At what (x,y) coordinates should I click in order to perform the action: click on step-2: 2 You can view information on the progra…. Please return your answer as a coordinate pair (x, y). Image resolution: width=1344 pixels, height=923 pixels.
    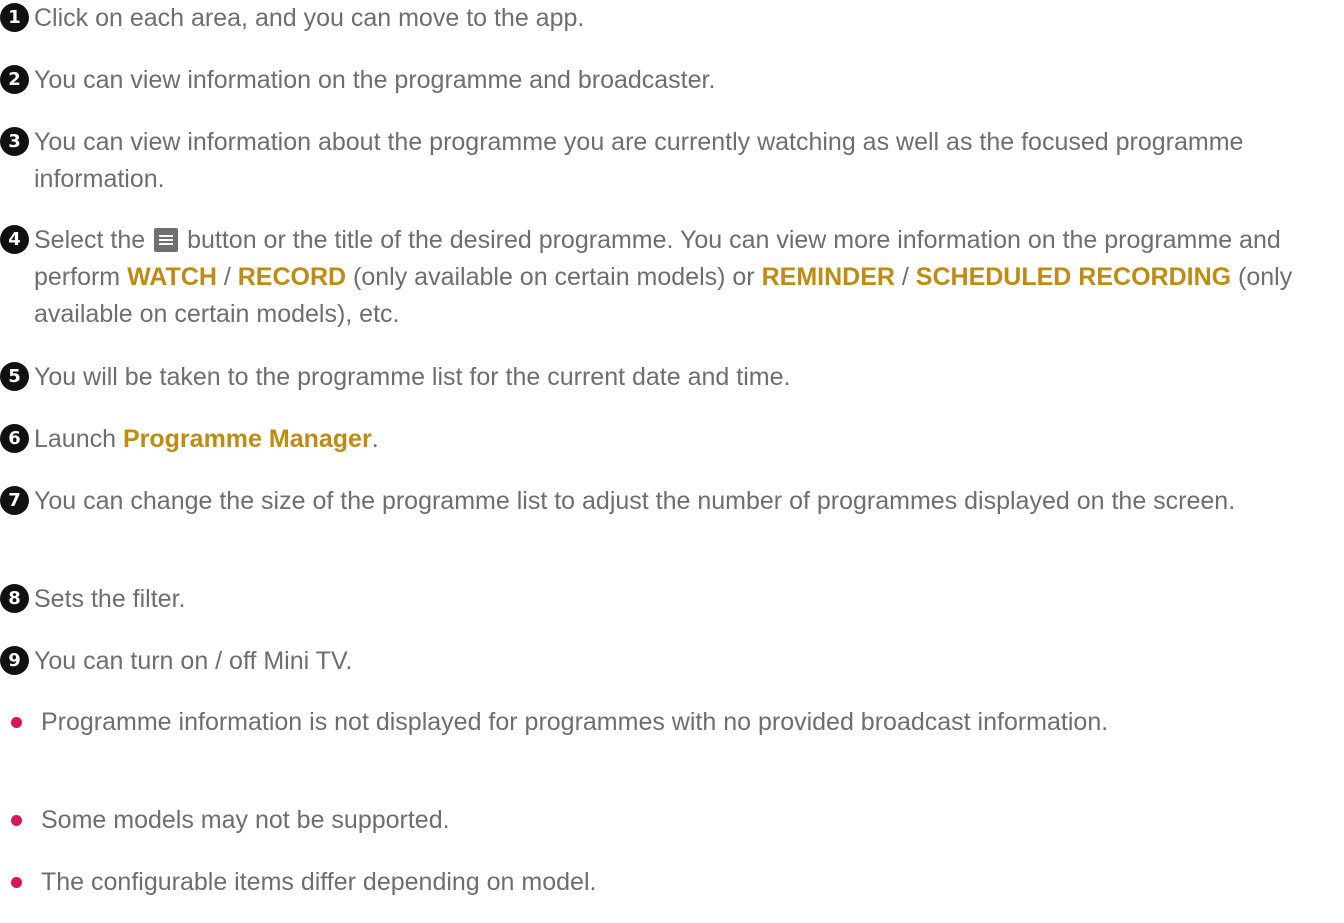
    Looking at the image, I should click on (670, 80).